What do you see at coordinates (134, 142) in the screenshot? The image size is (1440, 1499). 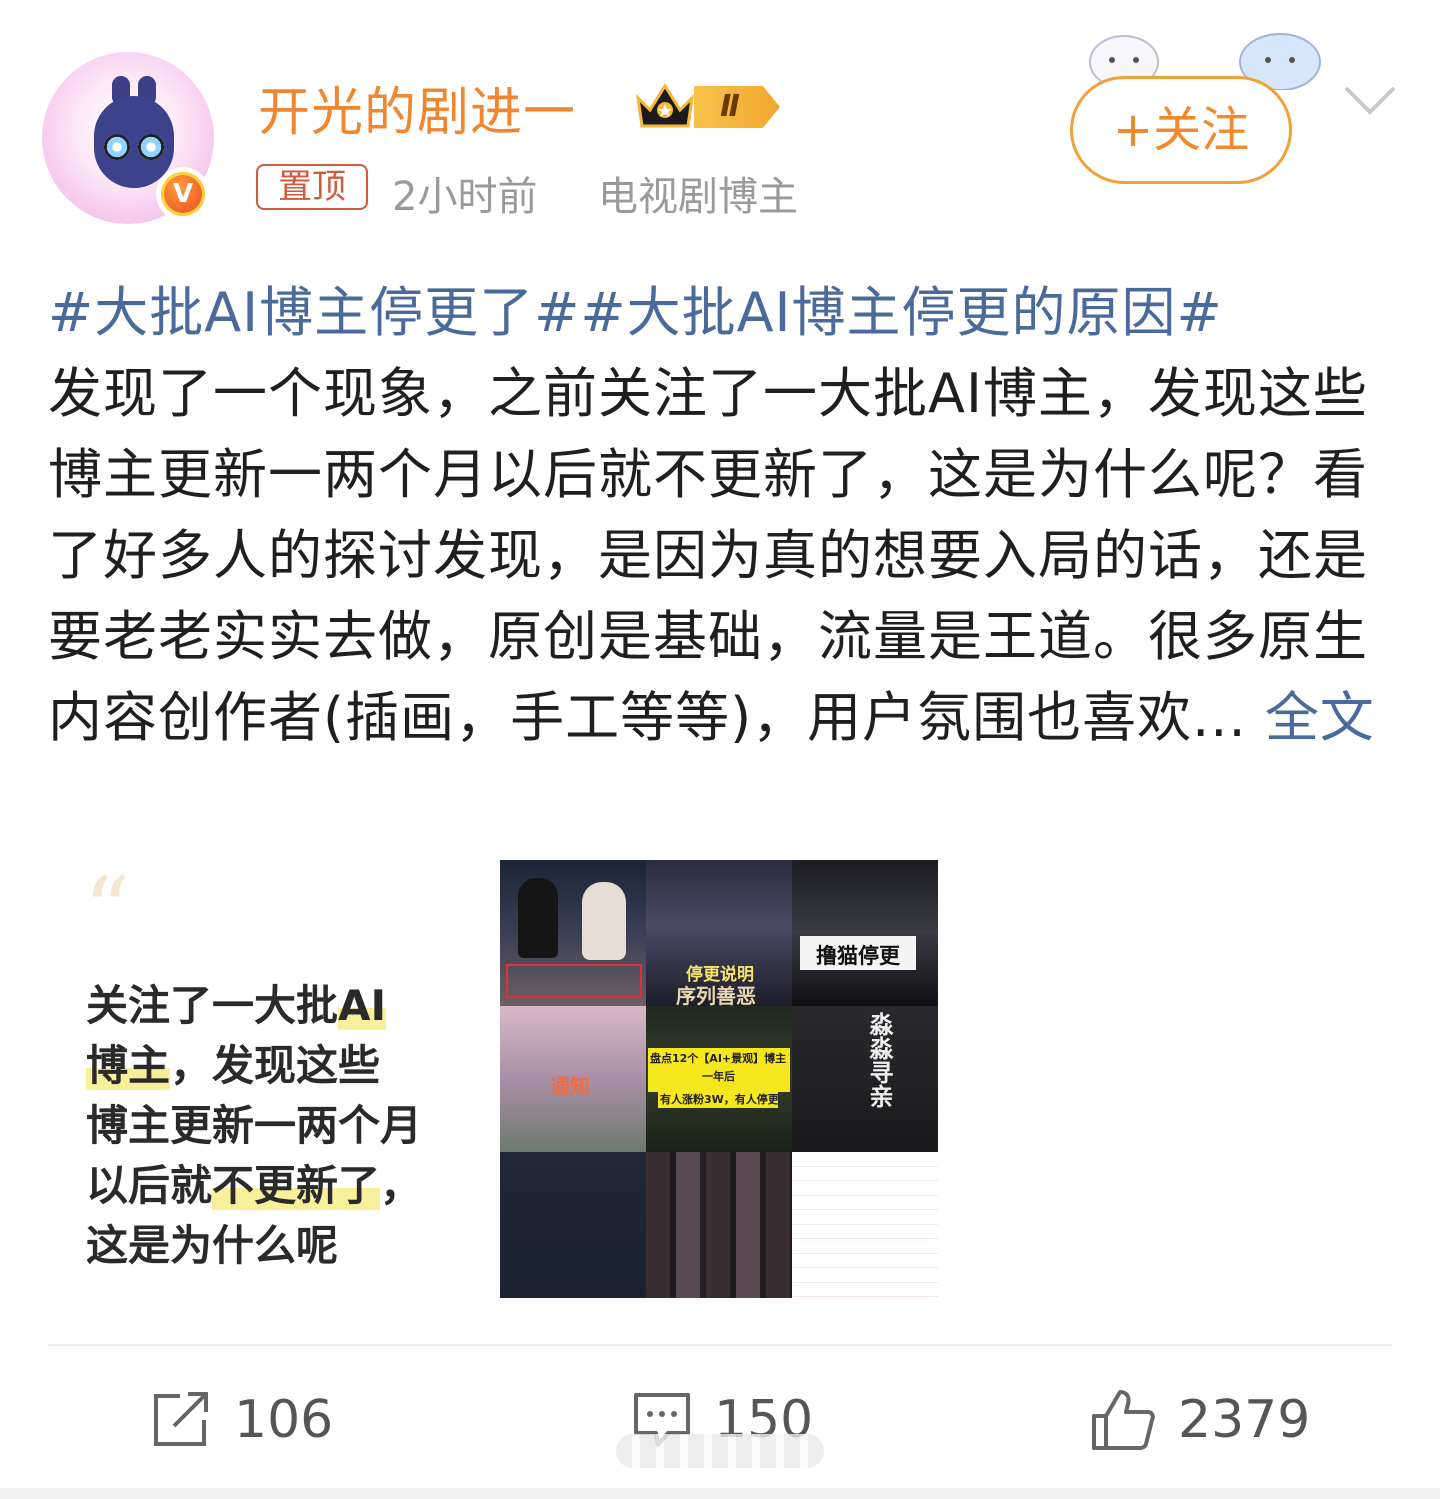 I see `avatar-face` at bounding box center [134, 142].